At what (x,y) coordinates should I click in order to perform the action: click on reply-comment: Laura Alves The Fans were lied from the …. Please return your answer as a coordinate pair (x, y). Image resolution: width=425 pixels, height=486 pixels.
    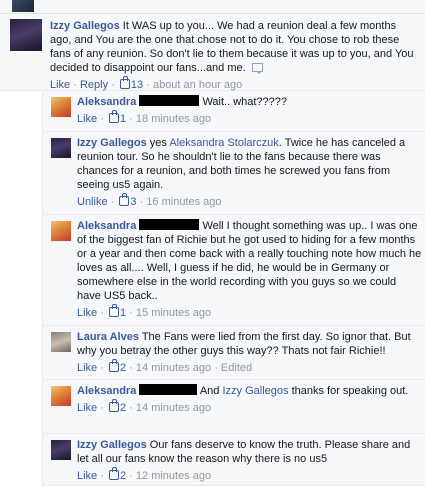
    Looking at the image, I should click on (233, 353).